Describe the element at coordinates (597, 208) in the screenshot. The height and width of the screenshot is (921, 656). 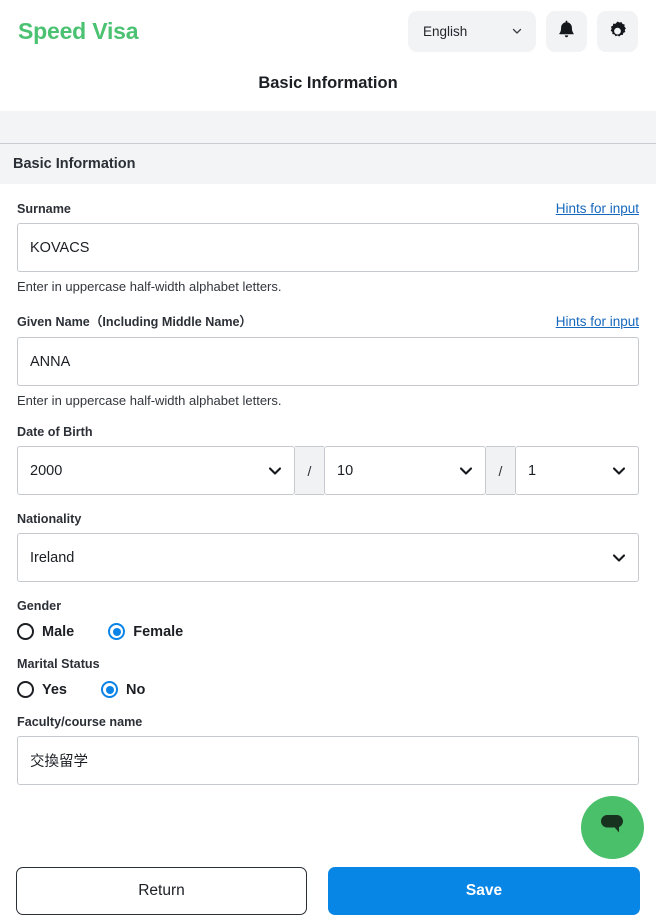
I see `surname-hints-link: Hints for input` at that location.